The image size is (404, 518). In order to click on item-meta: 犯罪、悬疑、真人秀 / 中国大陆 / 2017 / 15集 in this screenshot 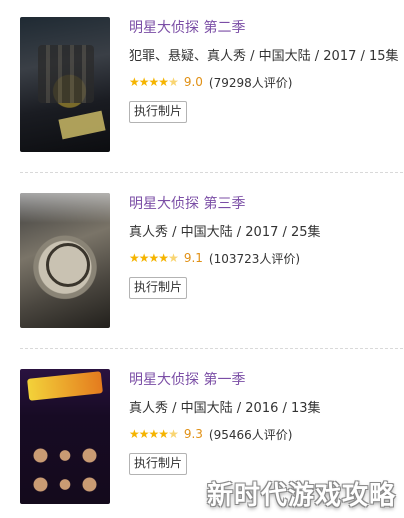, I will do `click(264, 56)`.